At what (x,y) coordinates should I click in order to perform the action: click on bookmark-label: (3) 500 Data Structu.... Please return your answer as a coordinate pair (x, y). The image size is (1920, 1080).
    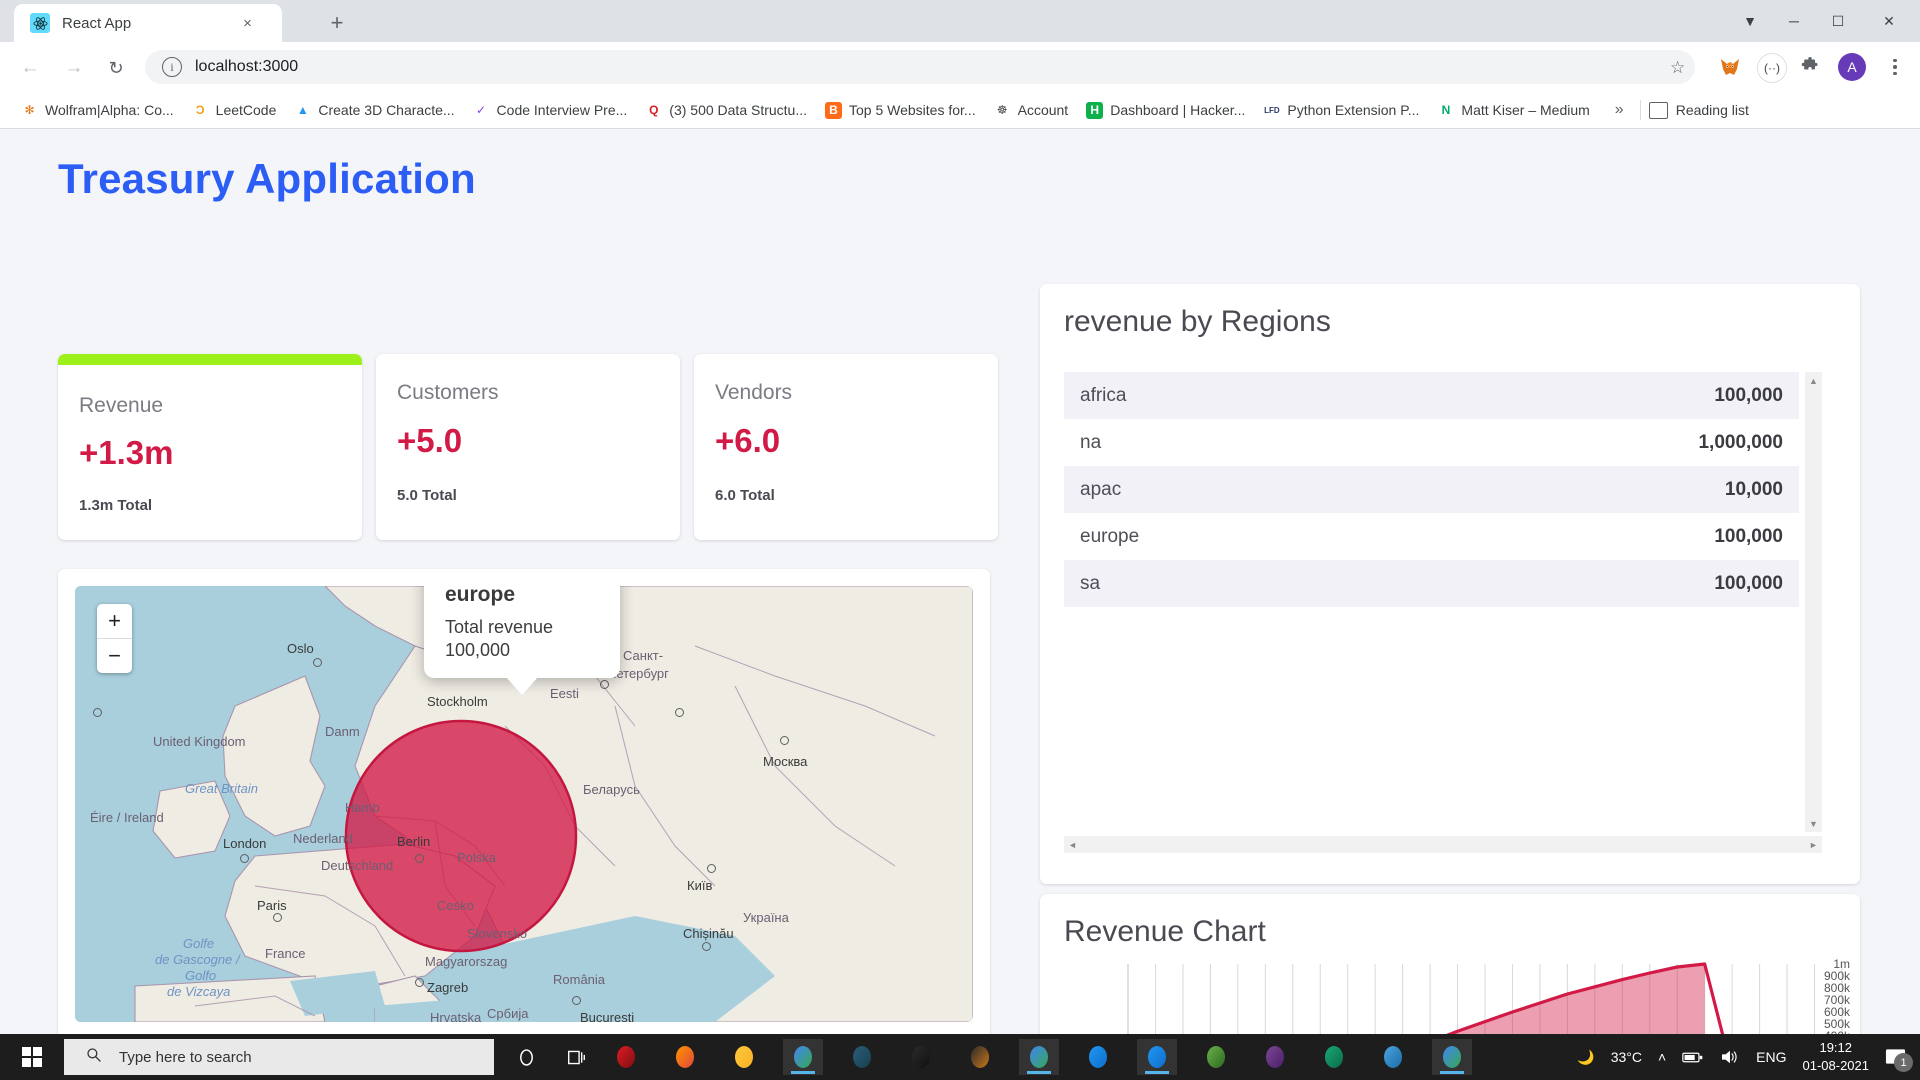
    Looking at the image, I should click on (738, 110).